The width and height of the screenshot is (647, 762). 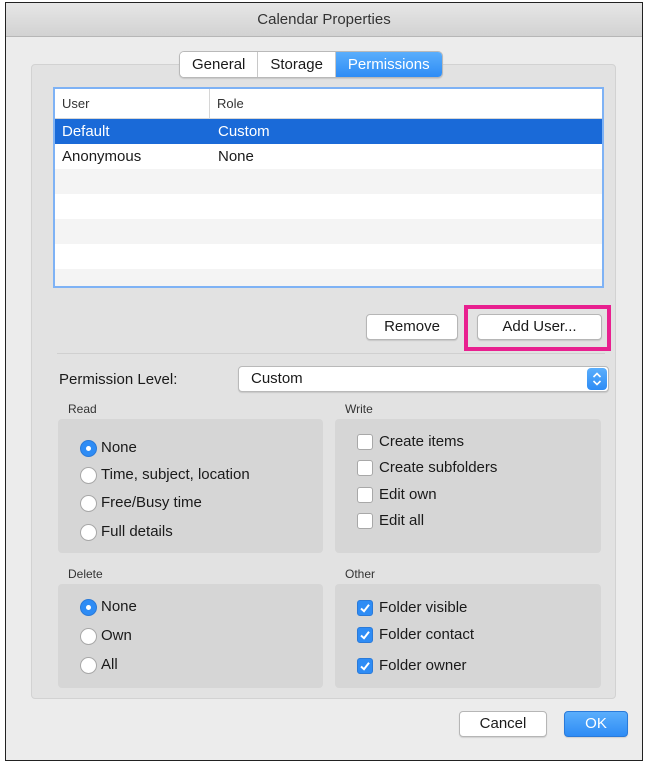 I want to click on cancel-button: Cancel, so click(x=503, y=724).